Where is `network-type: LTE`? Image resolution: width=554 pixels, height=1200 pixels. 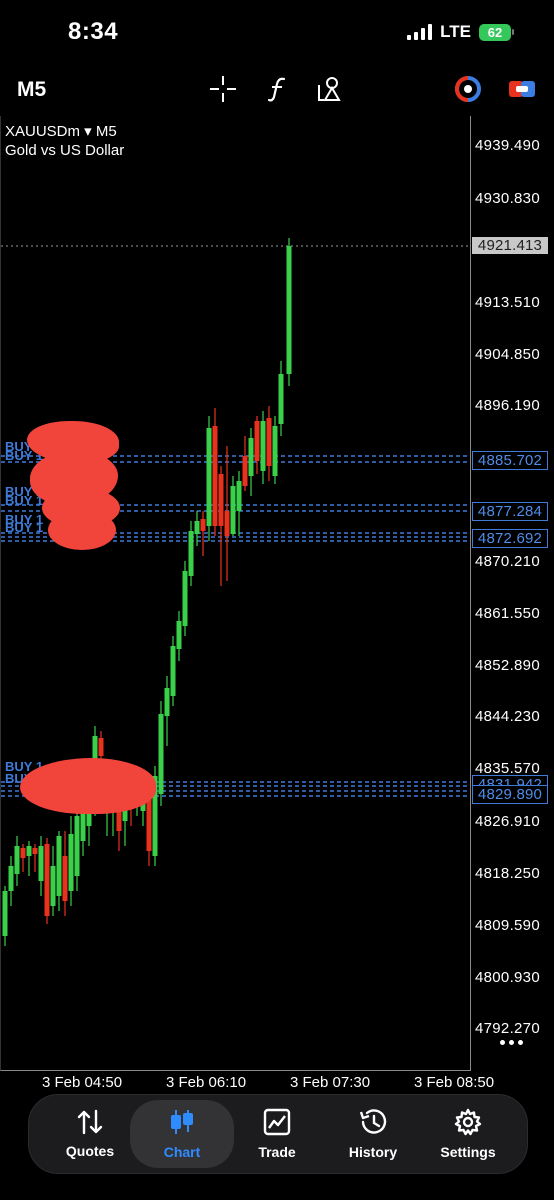 network-type: LTE is located at coordinates (455, 31).